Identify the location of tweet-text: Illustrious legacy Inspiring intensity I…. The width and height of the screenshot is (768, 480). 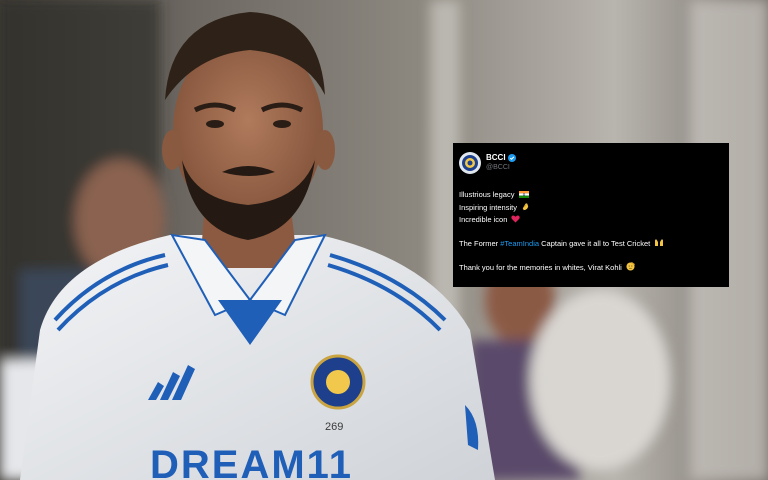
(590, 232).